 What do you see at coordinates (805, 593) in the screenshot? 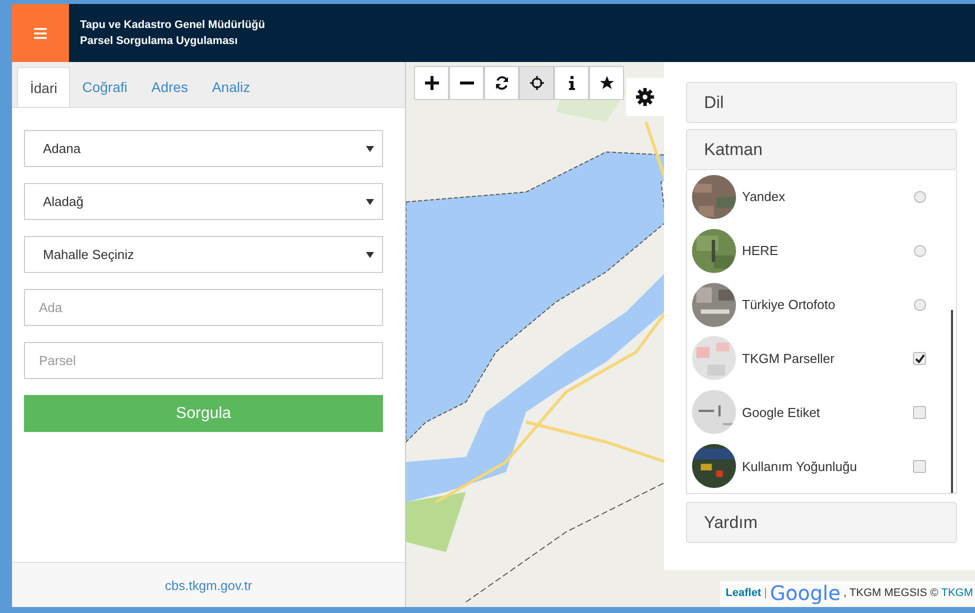
I see `google-logo: Google` at bounding box center [805, 593].